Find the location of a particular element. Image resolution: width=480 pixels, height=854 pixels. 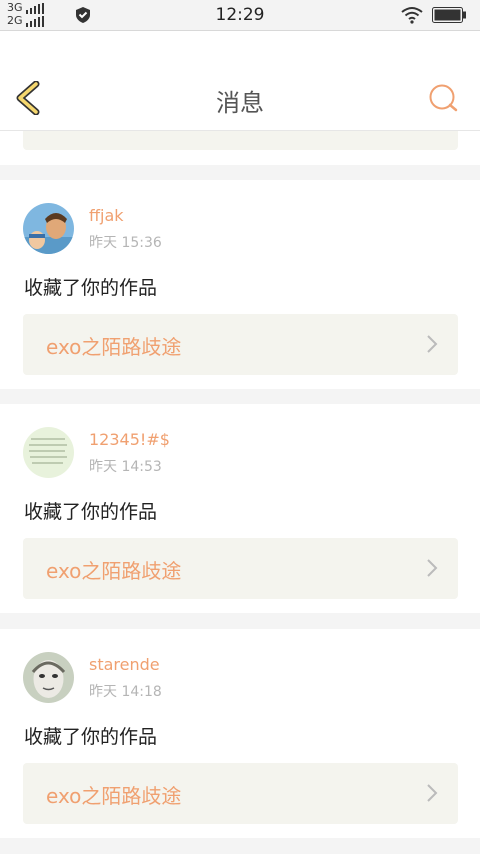

username: ffjak is located at coordinates (106, 215).